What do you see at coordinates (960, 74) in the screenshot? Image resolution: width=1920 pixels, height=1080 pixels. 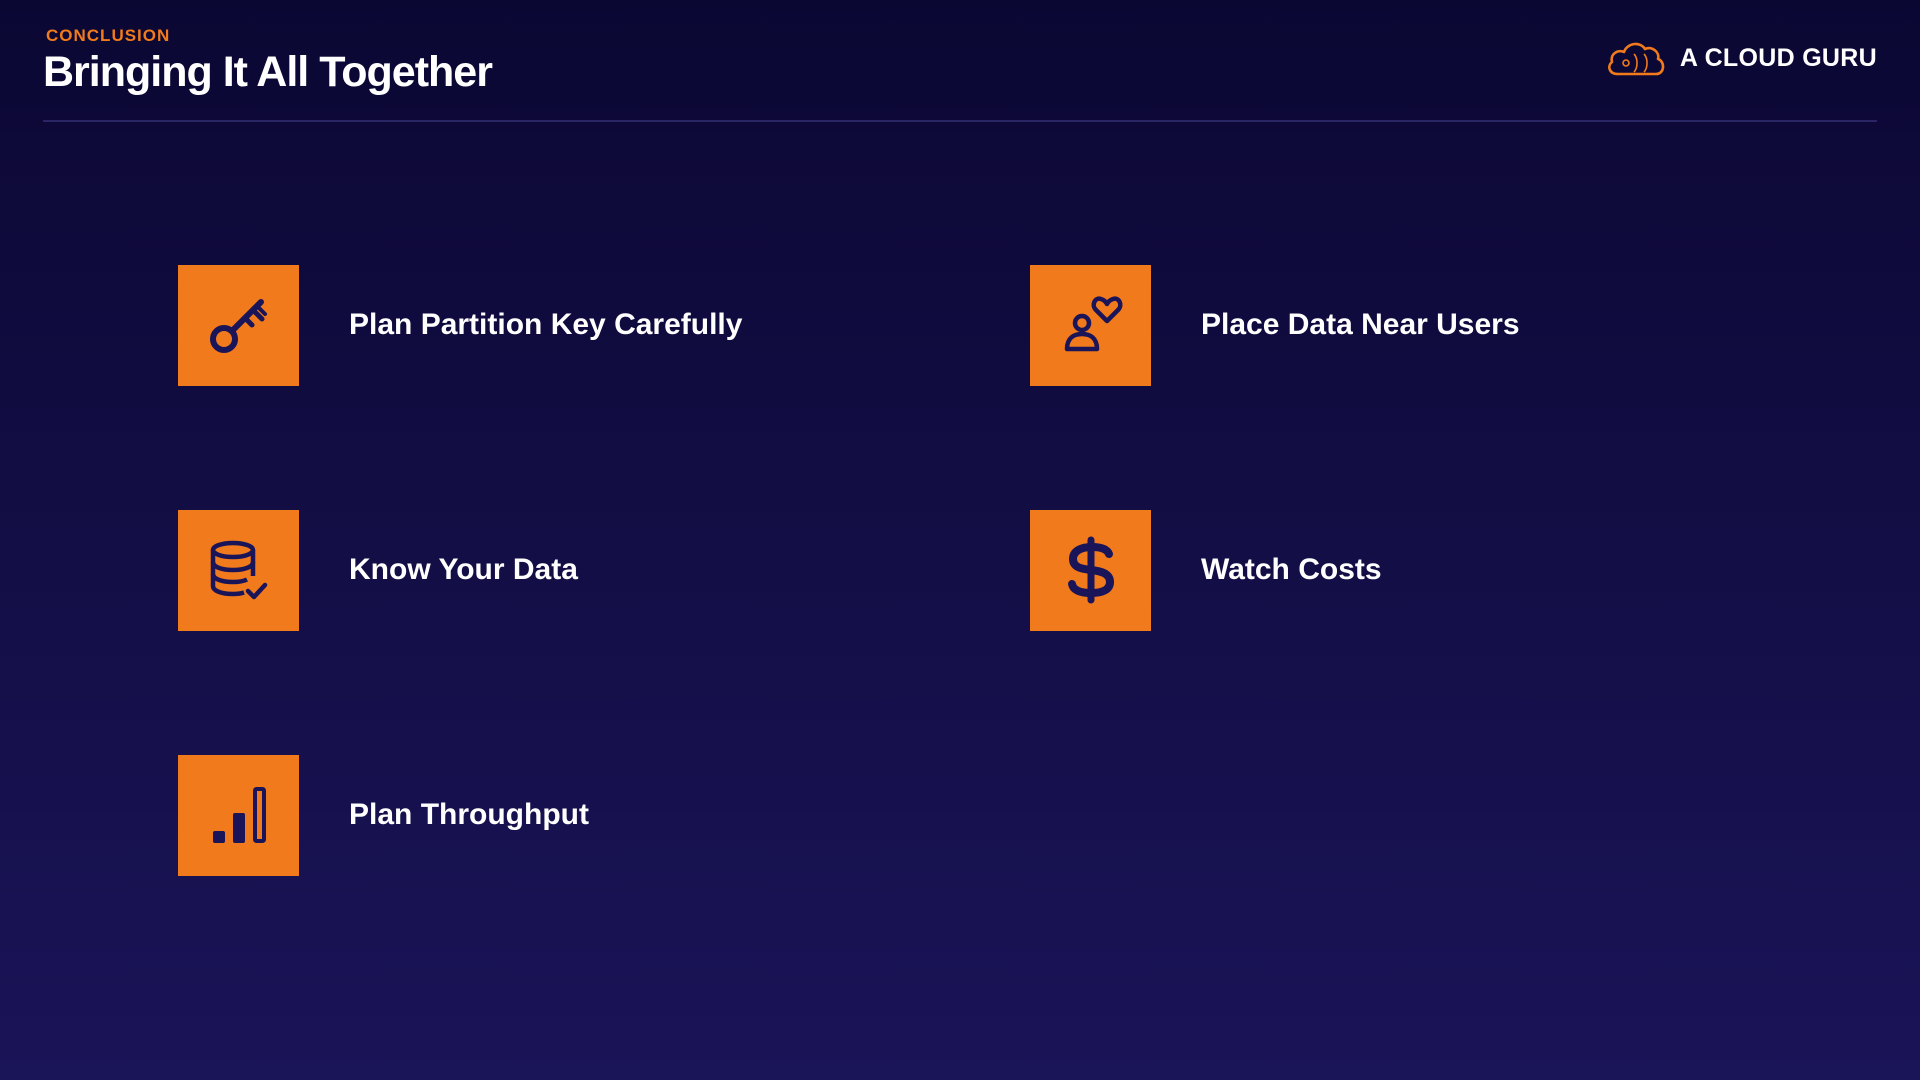 I see `slide-header: CONCLUSION Bringing It All Together` at bounding box center [960, 74].